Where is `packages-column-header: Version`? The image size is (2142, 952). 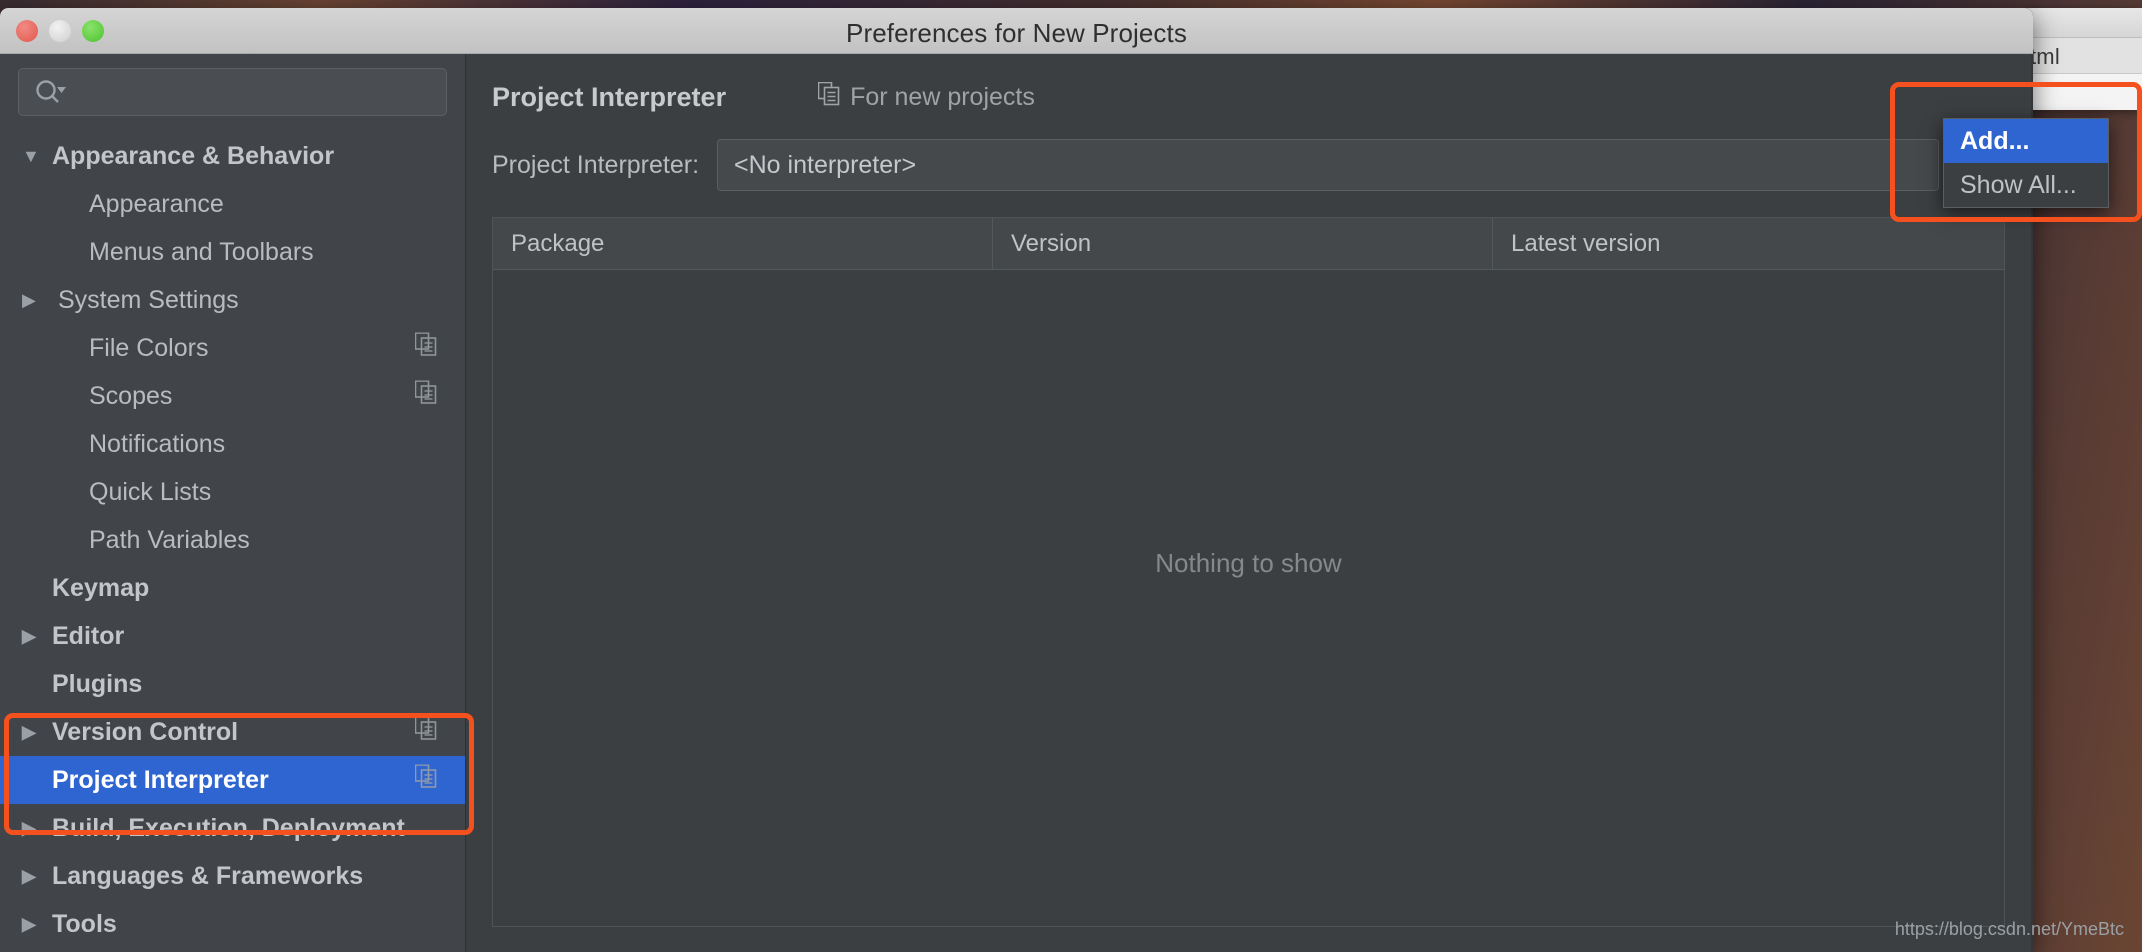 packages-column-header: Version is located at coordinates (1243, 243).